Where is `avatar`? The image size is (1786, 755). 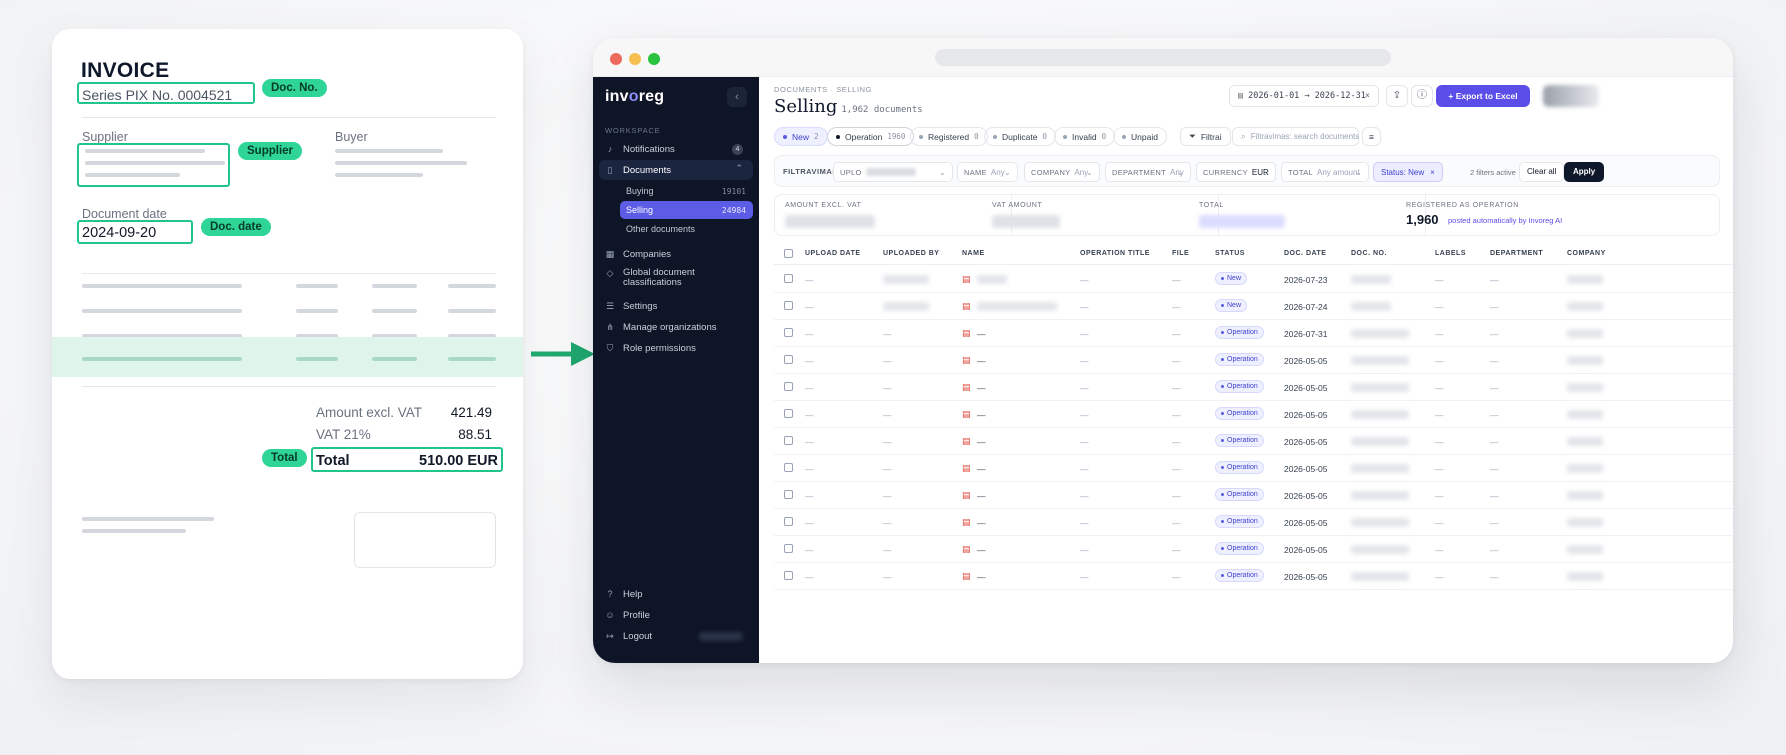
avatar is located at coordinates (1571, 96).